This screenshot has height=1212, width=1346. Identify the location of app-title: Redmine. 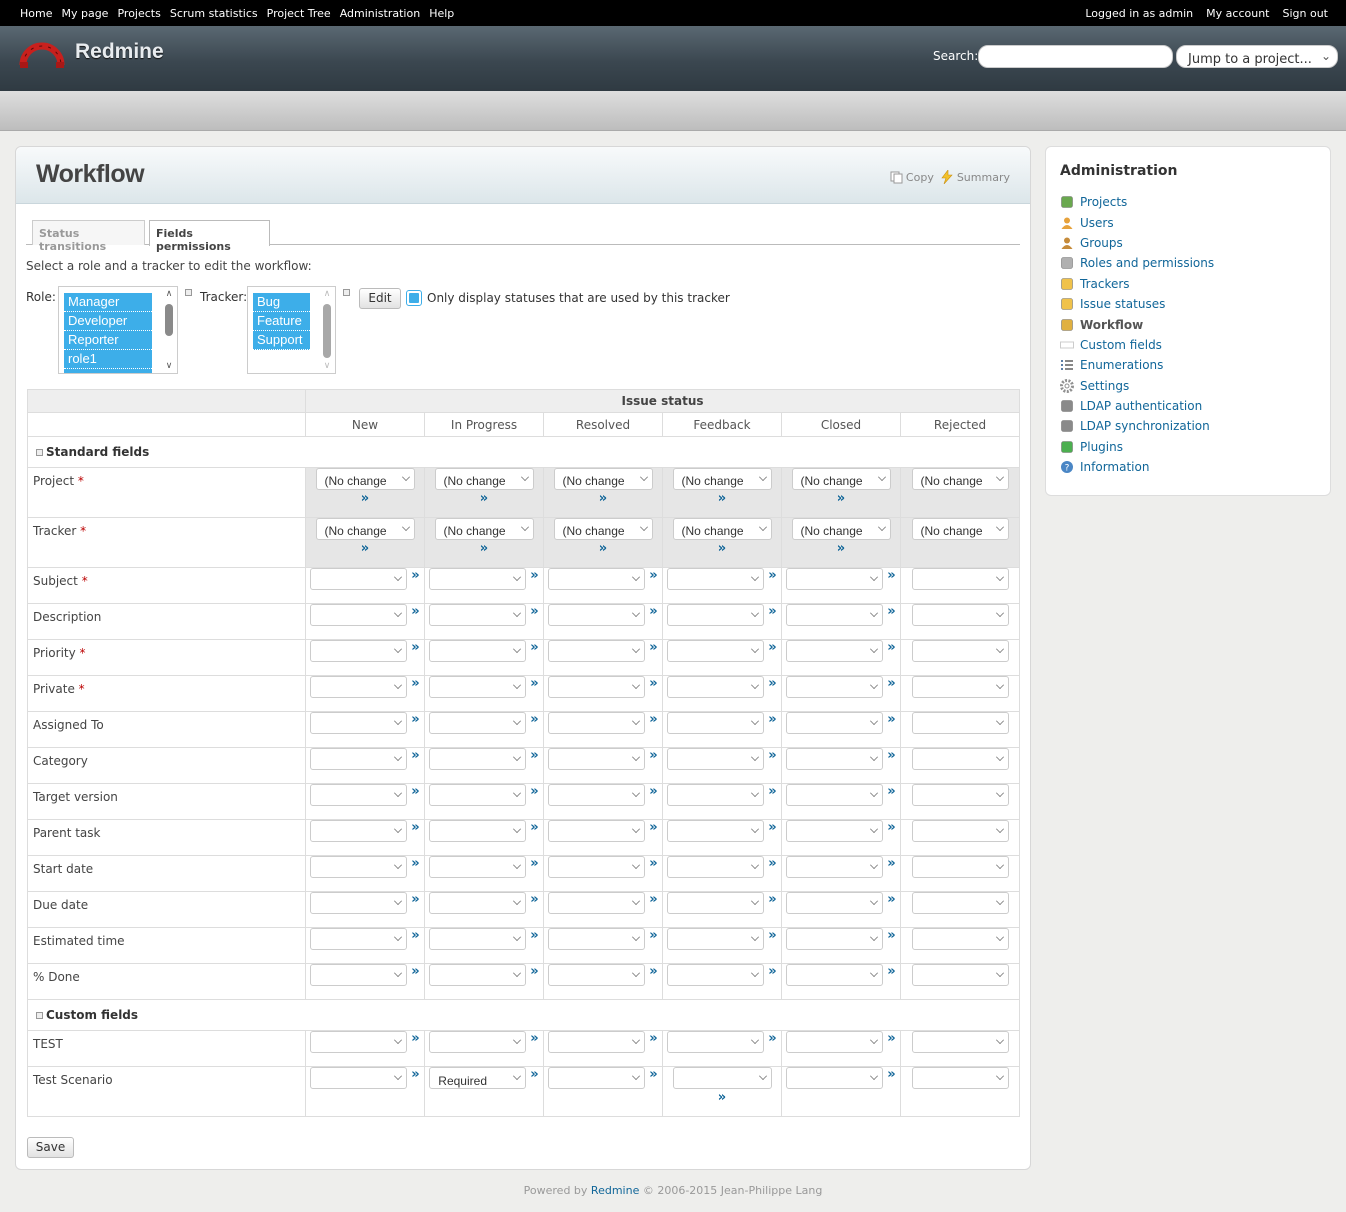
(119, 52).